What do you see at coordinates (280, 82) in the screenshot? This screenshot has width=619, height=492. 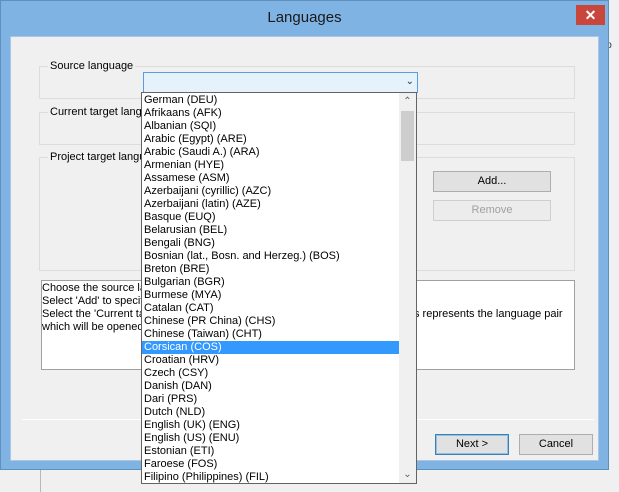 I see `source-language-combo: ⌄` at bounding box center [280, 82].